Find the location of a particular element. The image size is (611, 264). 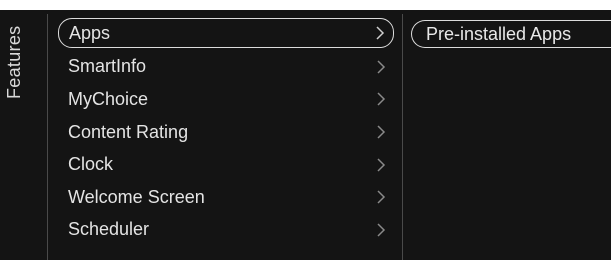

menu-item-content-rating: Content Rating is located at coordinates (226, 132).